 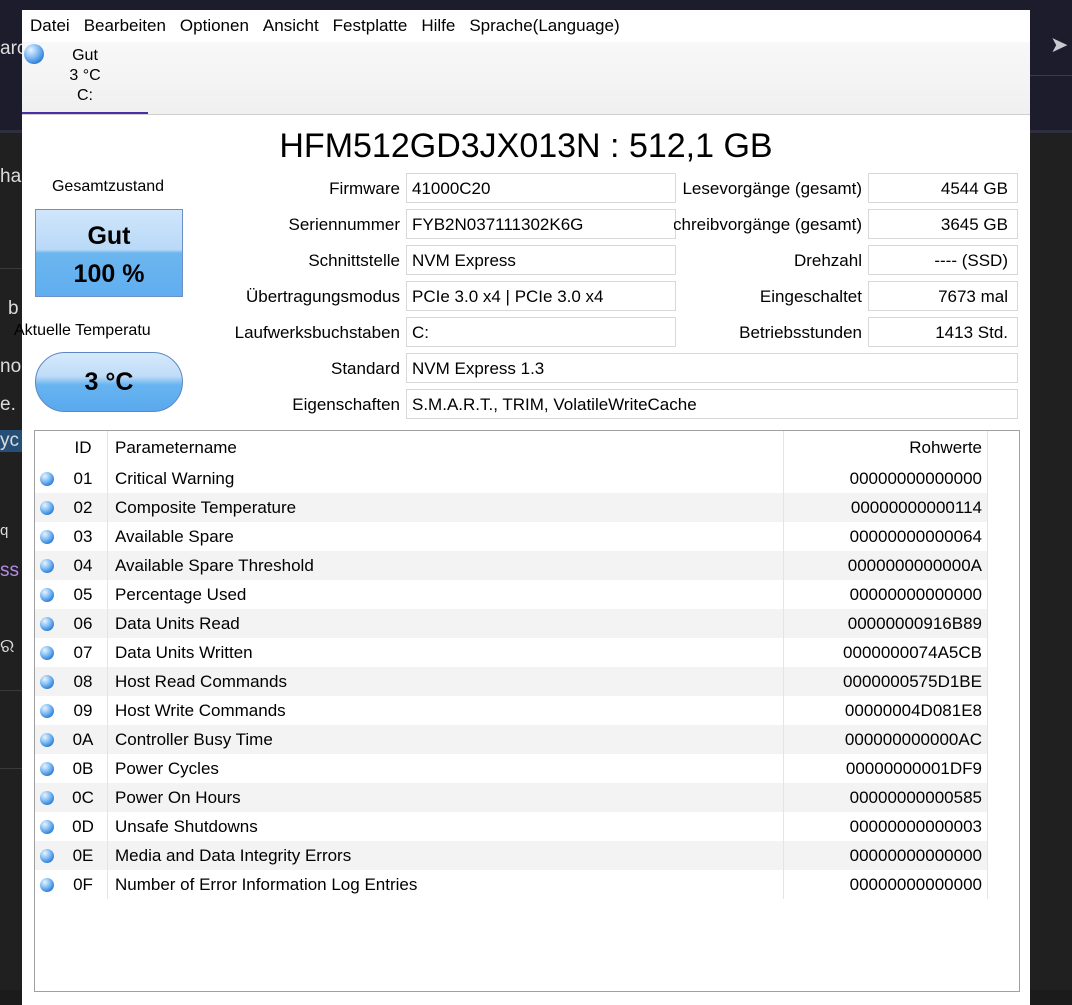 I want to click on firmware-value: 41000C20, so click(x=541, y=188).